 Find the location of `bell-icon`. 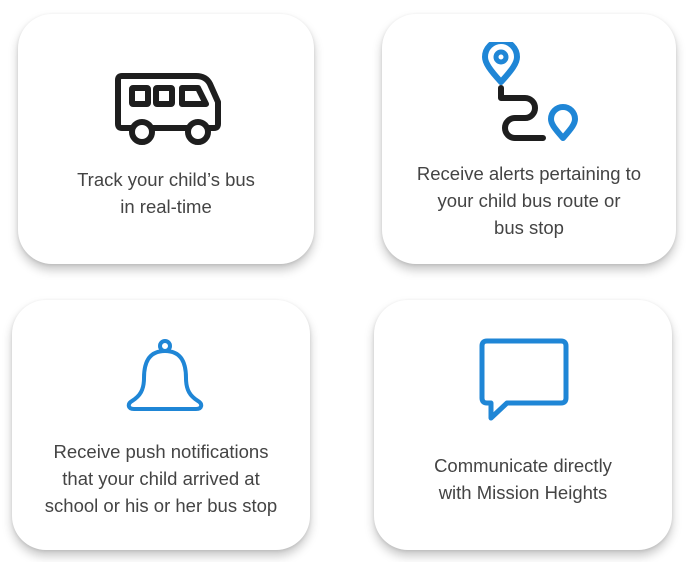

bell-icon is located at coordinates (165, 375).